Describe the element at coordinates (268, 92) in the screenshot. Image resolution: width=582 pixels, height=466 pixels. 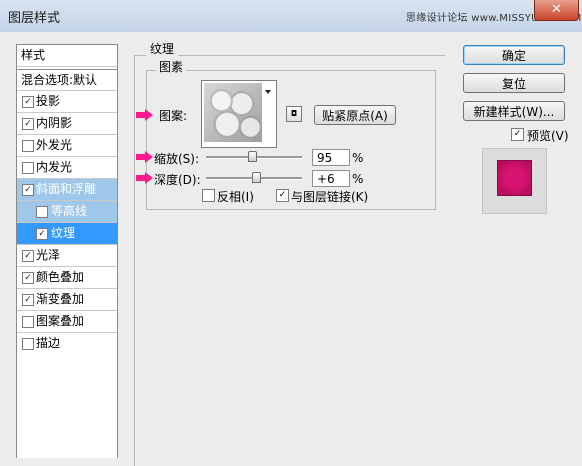
I see `chevron-down-icon` at that location.